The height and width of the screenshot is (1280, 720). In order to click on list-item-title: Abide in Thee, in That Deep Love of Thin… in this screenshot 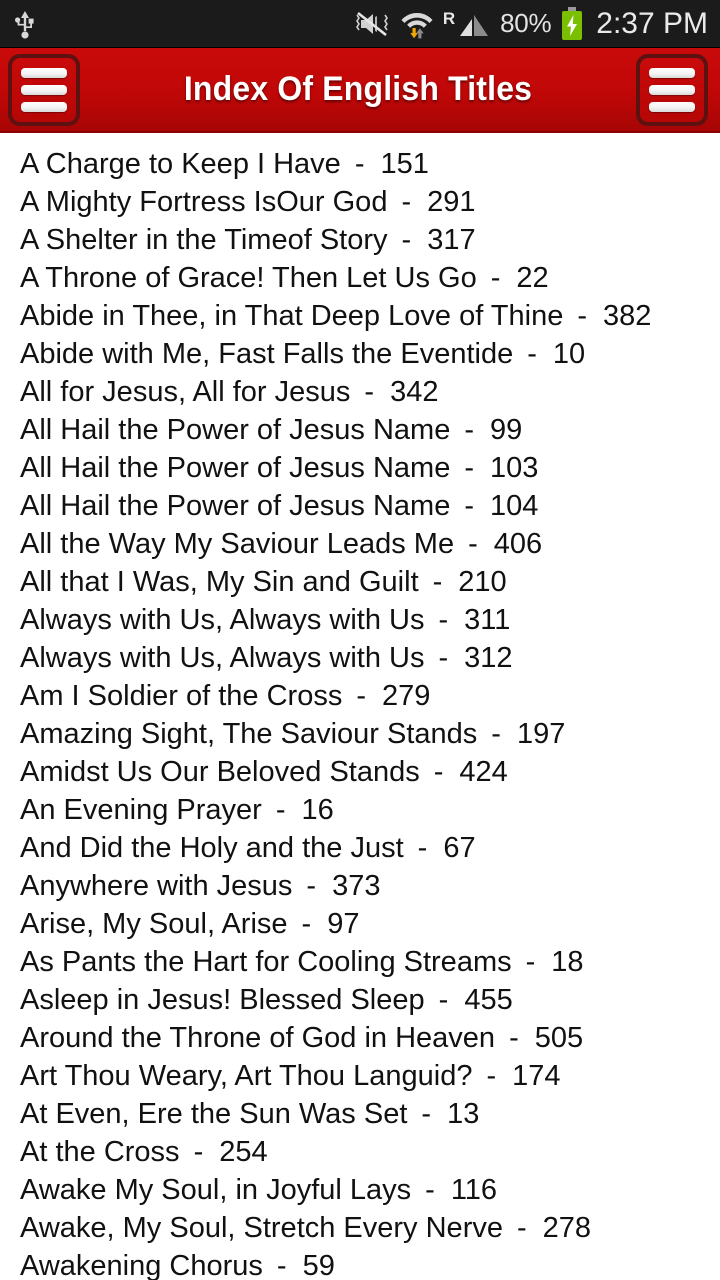, I will do `click(292, 316)`.